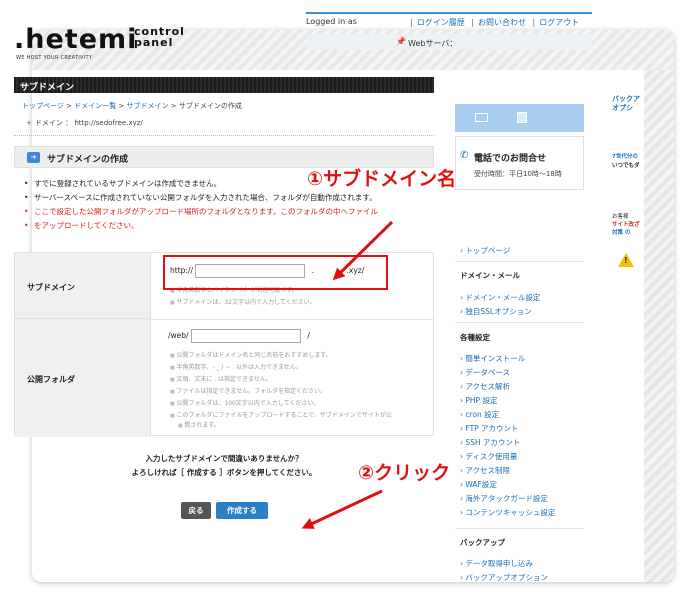 The image size is (700, 613). I want to click on create-button: 作成する, so click(242, 510).